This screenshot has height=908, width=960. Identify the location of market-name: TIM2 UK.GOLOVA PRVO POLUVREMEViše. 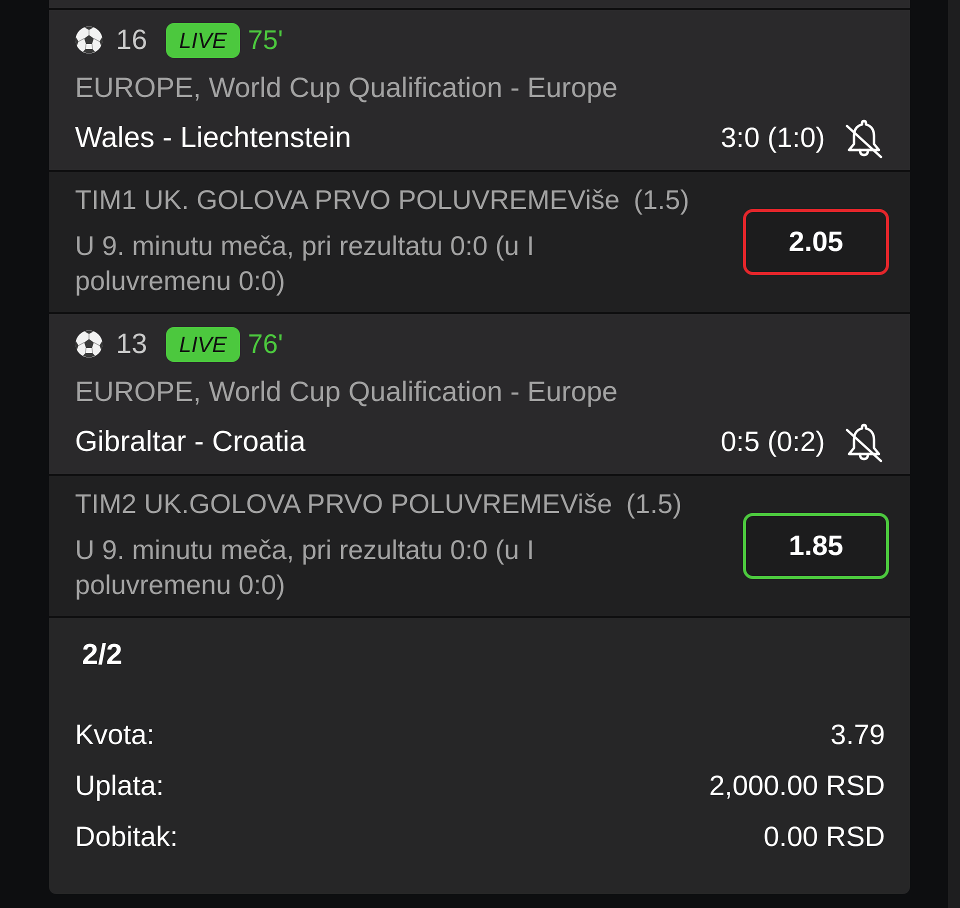
(343, 504).